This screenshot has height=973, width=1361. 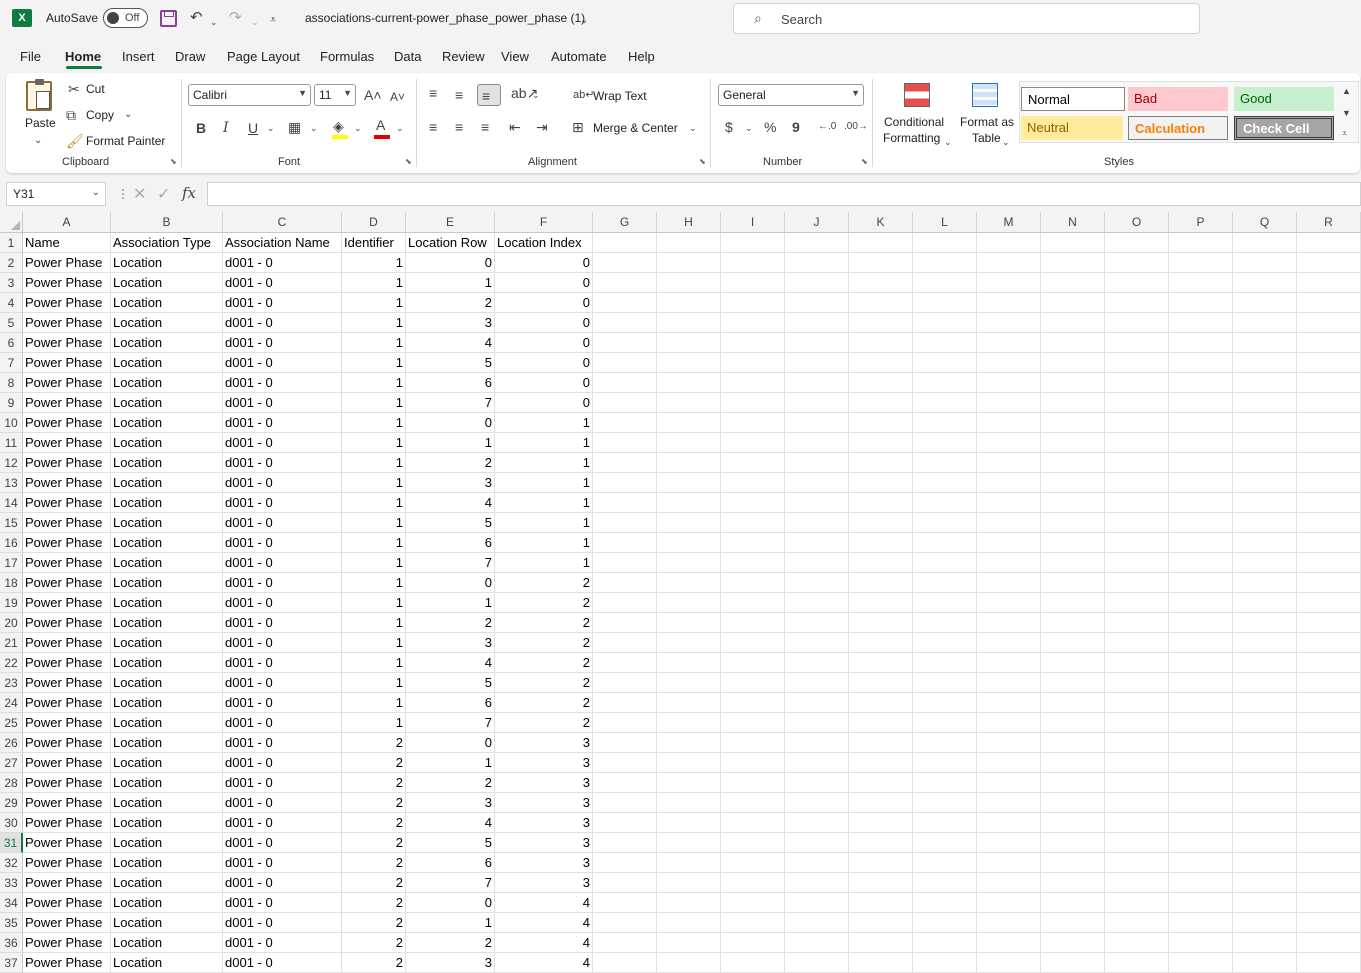 What do you see at coordinates (1265, 943) in the screenshot?
I see `cell-q36` at bounding box center [1265, 943].